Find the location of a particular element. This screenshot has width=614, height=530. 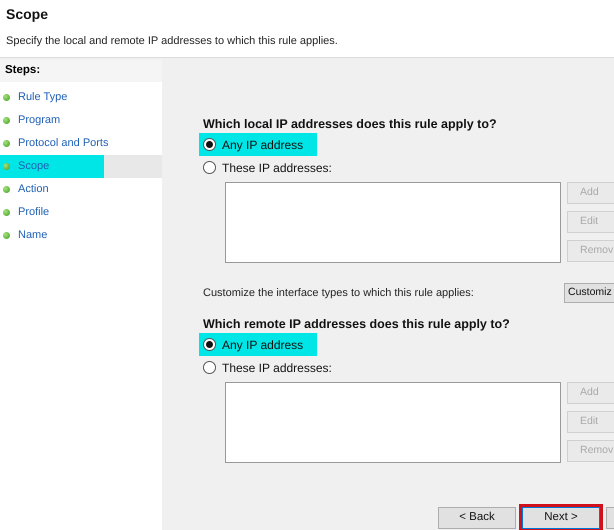

customize-button: Customiz is located at coordinates (589, 293).